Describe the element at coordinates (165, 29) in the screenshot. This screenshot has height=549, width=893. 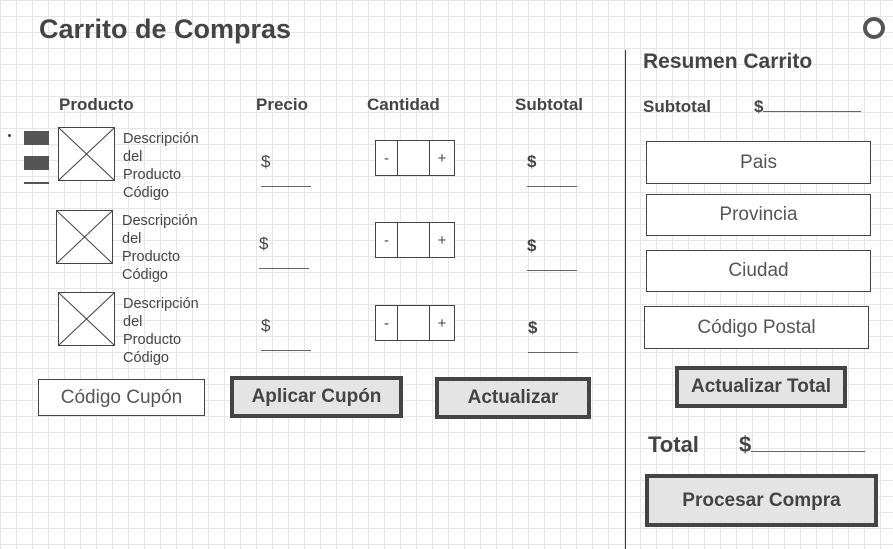
I see `page-title: Carrito de Compras` at that location.